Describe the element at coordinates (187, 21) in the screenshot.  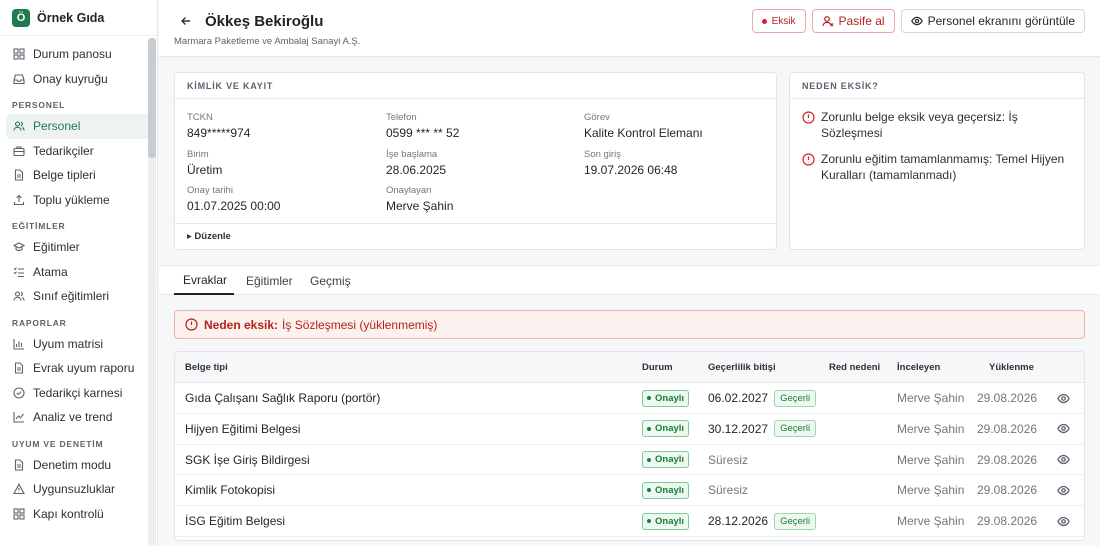
I see `back-arrow-icon` at that location.